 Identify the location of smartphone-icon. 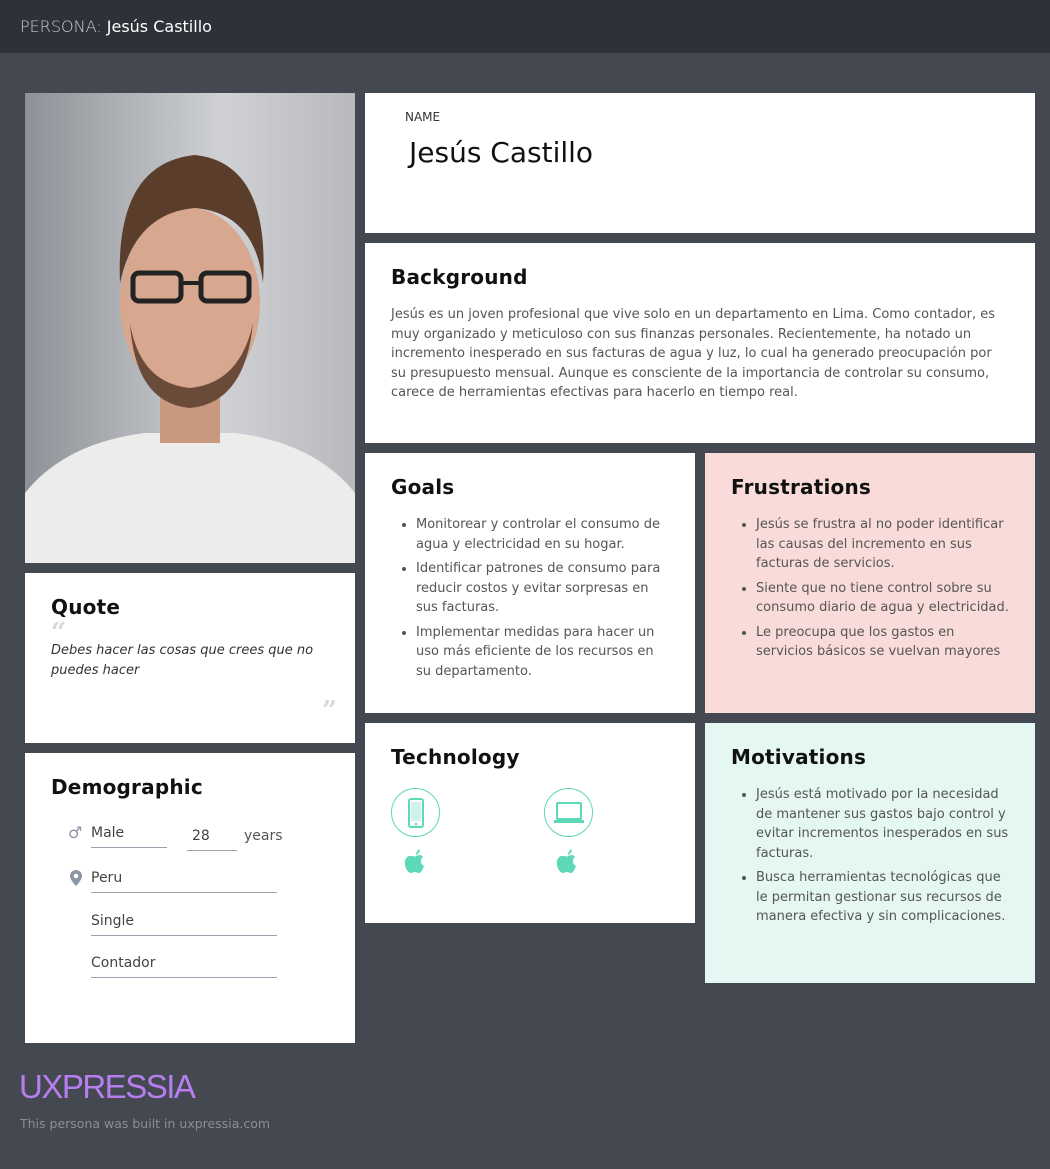
(415, 812).